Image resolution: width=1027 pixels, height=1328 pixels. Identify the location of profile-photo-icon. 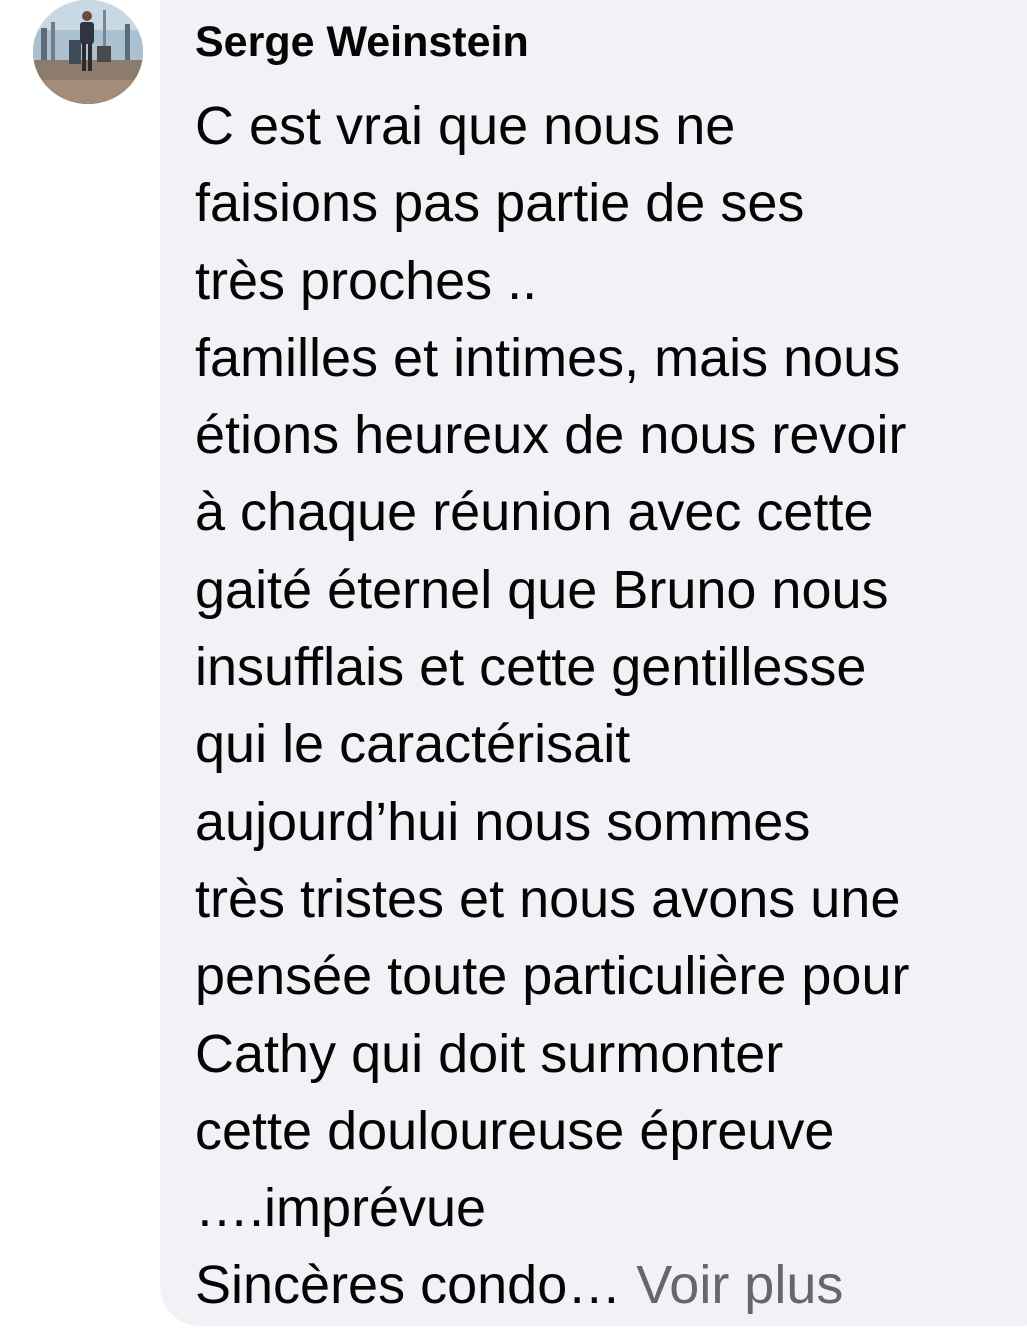
(88, 52).